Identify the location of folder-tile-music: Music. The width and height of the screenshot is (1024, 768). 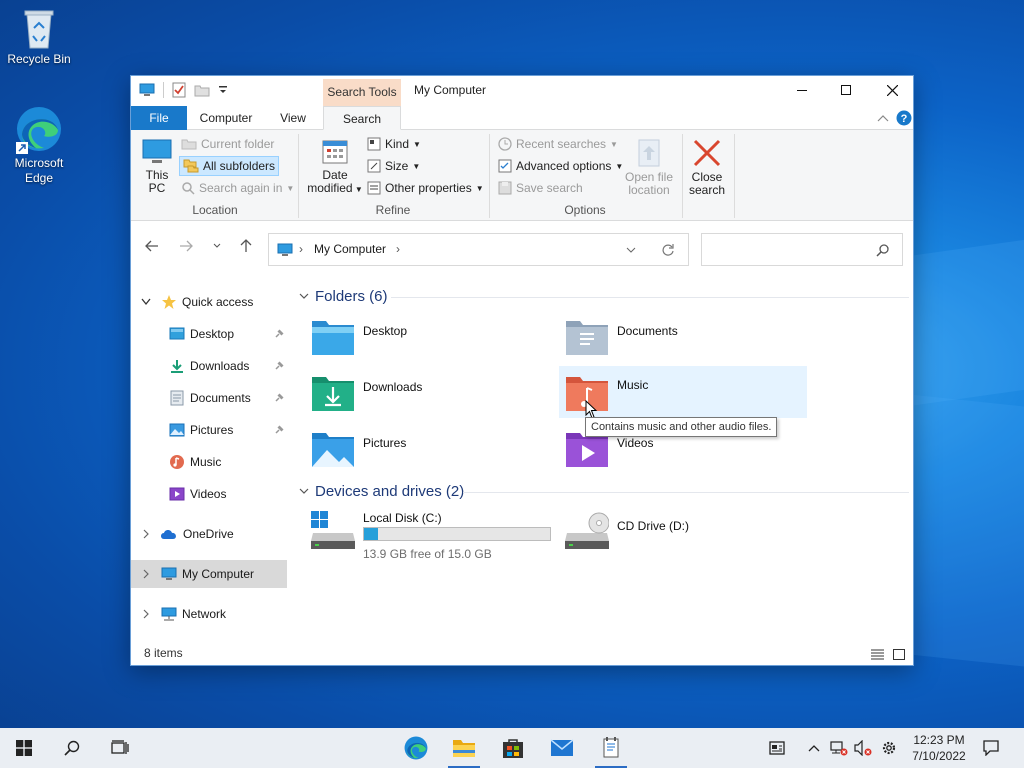
(683, 392).